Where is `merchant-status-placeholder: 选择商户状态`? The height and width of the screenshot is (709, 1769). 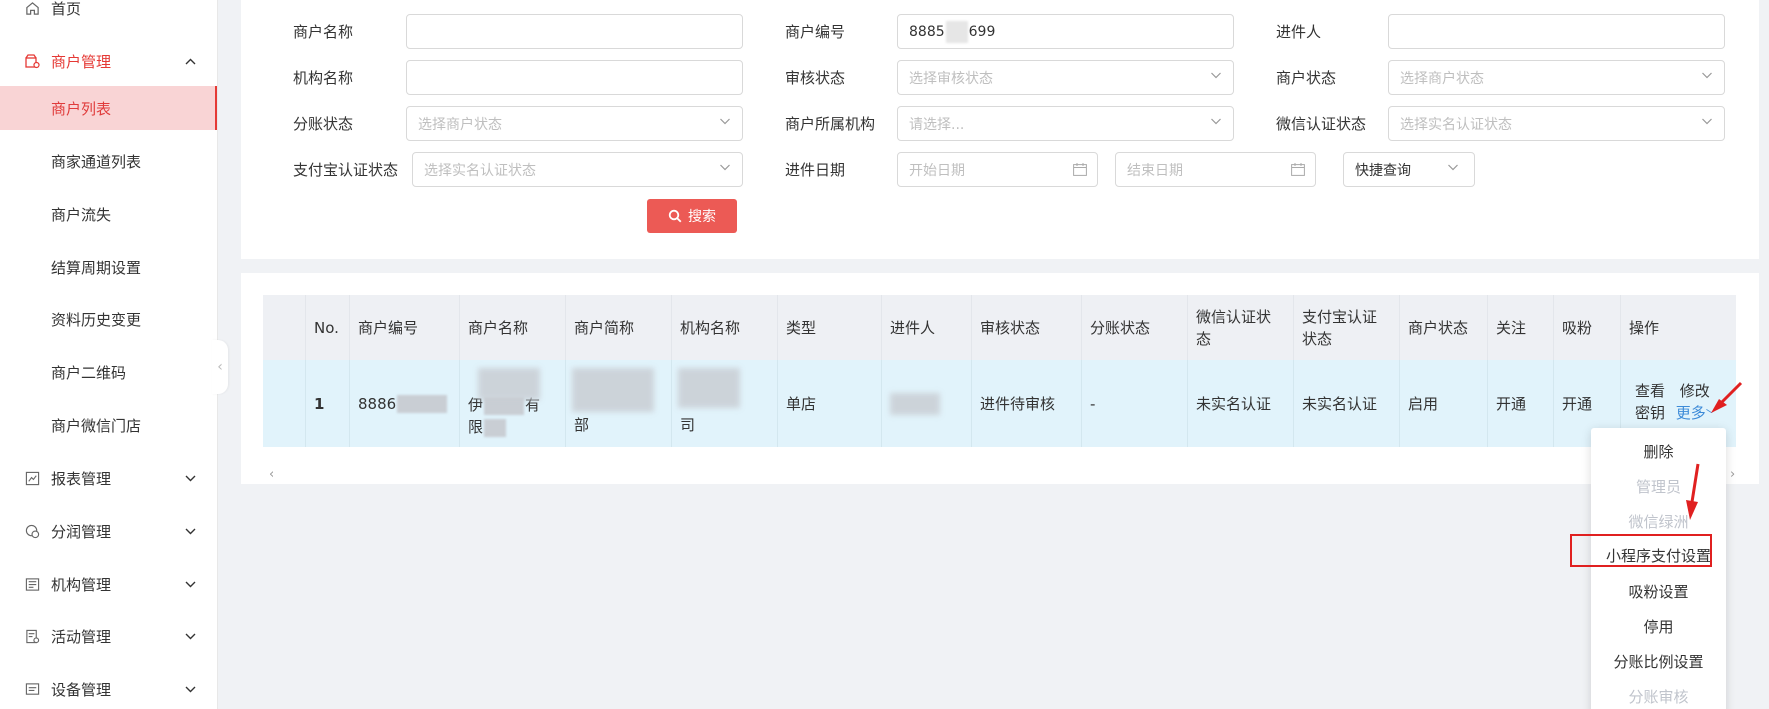
merchant-status-placeholder: 选择商户状态 is located at coordinates (1442, 78).